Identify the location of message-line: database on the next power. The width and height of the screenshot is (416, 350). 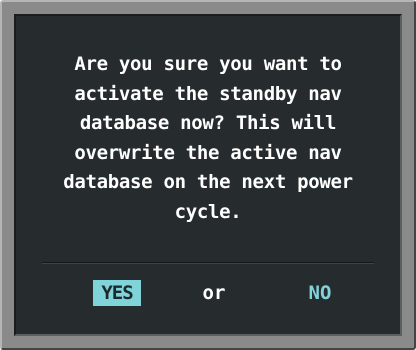
(208, 182).